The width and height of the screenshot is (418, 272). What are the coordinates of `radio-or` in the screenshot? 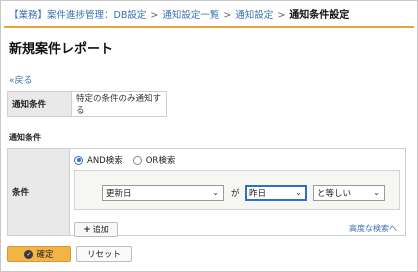 It's located at (137, 160).